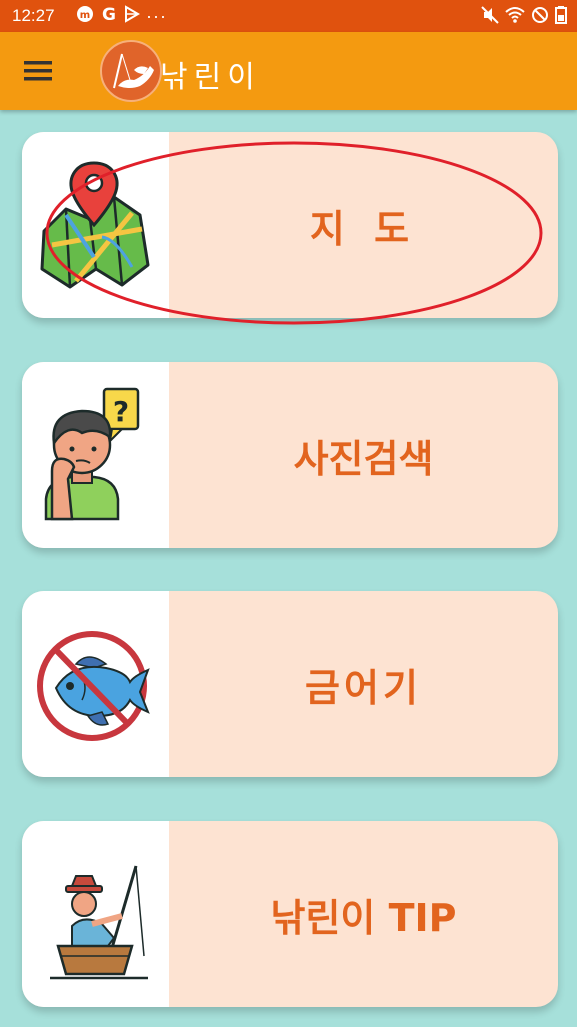 The width and height of the screenshot is (577, 1027). Describe the element at coordinates (363, 458) in the screenshot. I see `photo-search-label: 사진검색` at that location.